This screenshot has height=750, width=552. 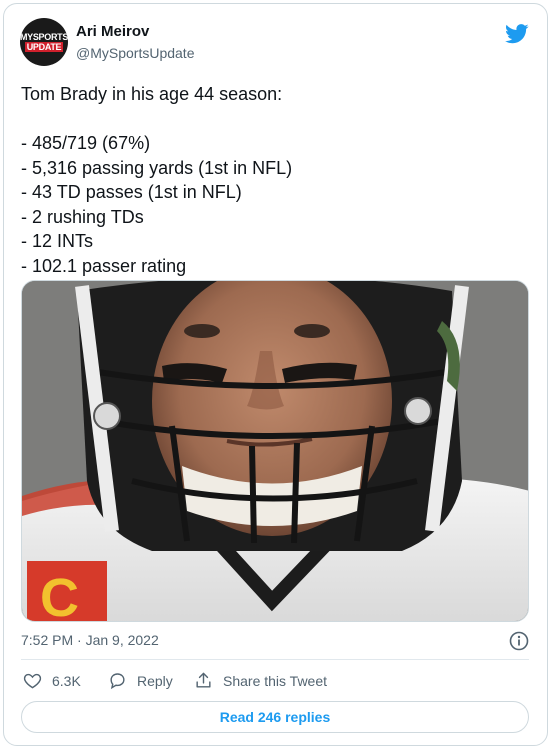 I want to click on like-count: 6.3K, so click(x=66, y=680).